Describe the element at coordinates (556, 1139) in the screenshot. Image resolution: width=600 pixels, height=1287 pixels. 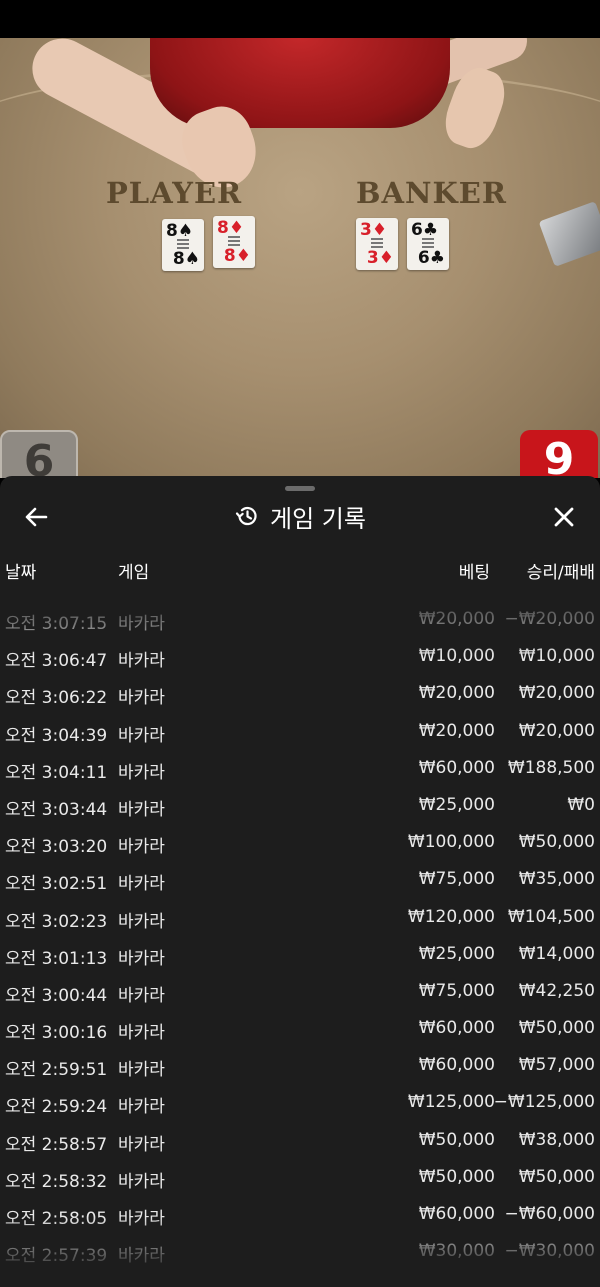
I see `row-result: ₩38,000` at that location.